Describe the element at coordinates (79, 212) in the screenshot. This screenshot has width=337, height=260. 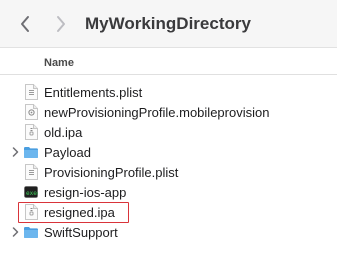
I see `file-name: resigned.ipa` at that location.